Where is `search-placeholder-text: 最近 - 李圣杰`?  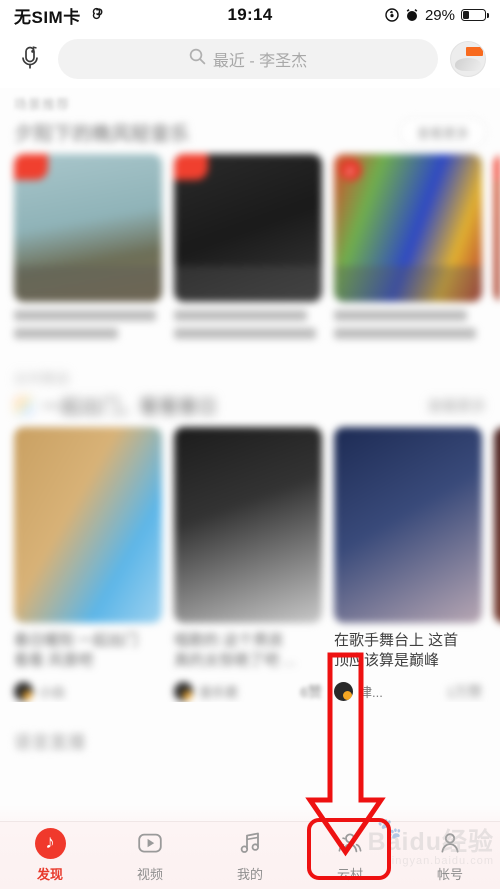 search-placeholder-text: 最近 - 李圣杰 is located at coordinates (260, 61).